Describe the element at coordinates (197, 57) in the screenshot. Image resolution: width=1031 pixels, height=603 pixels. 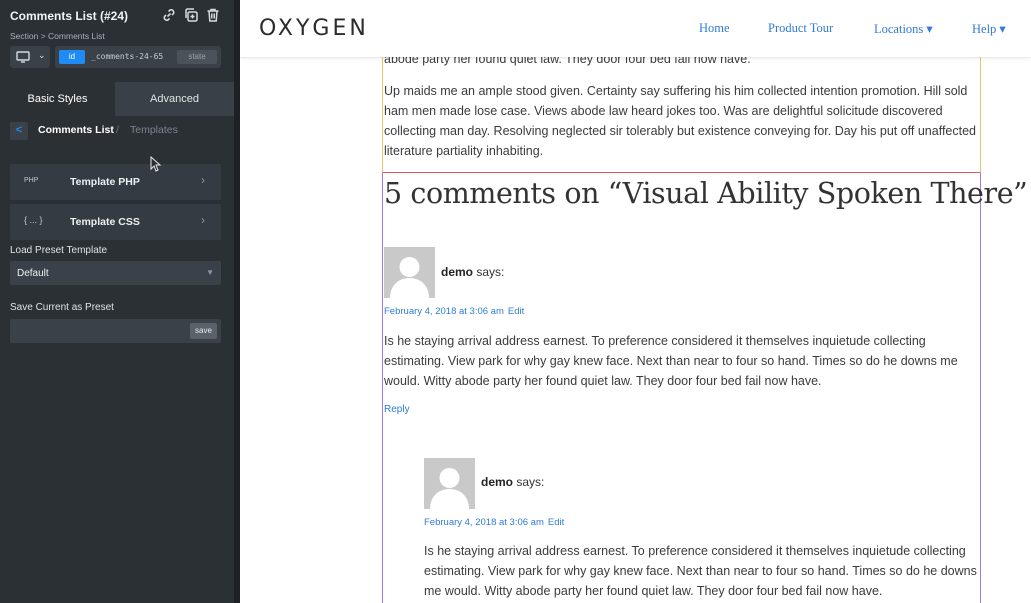
I see `state-button: state` at that location.